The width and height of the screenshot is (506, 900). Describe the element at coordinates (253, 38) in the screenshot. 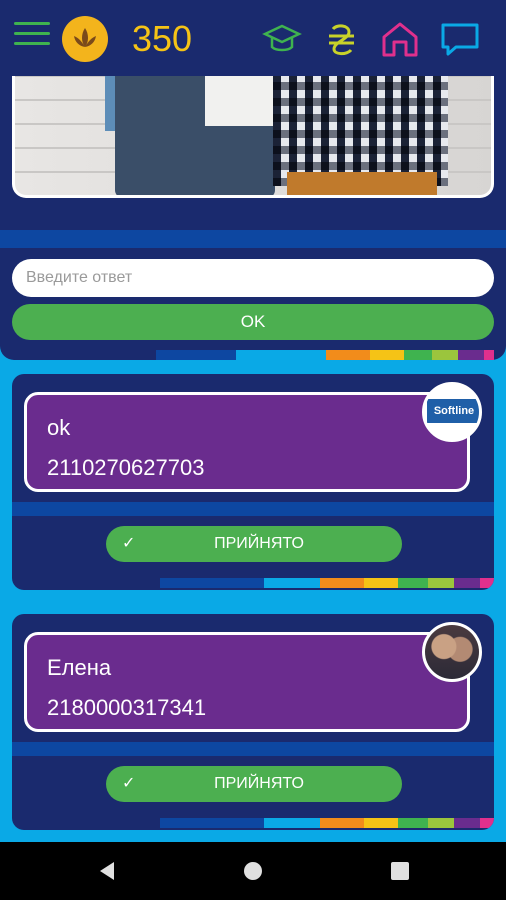

I see `top-bar: 350` at that location.